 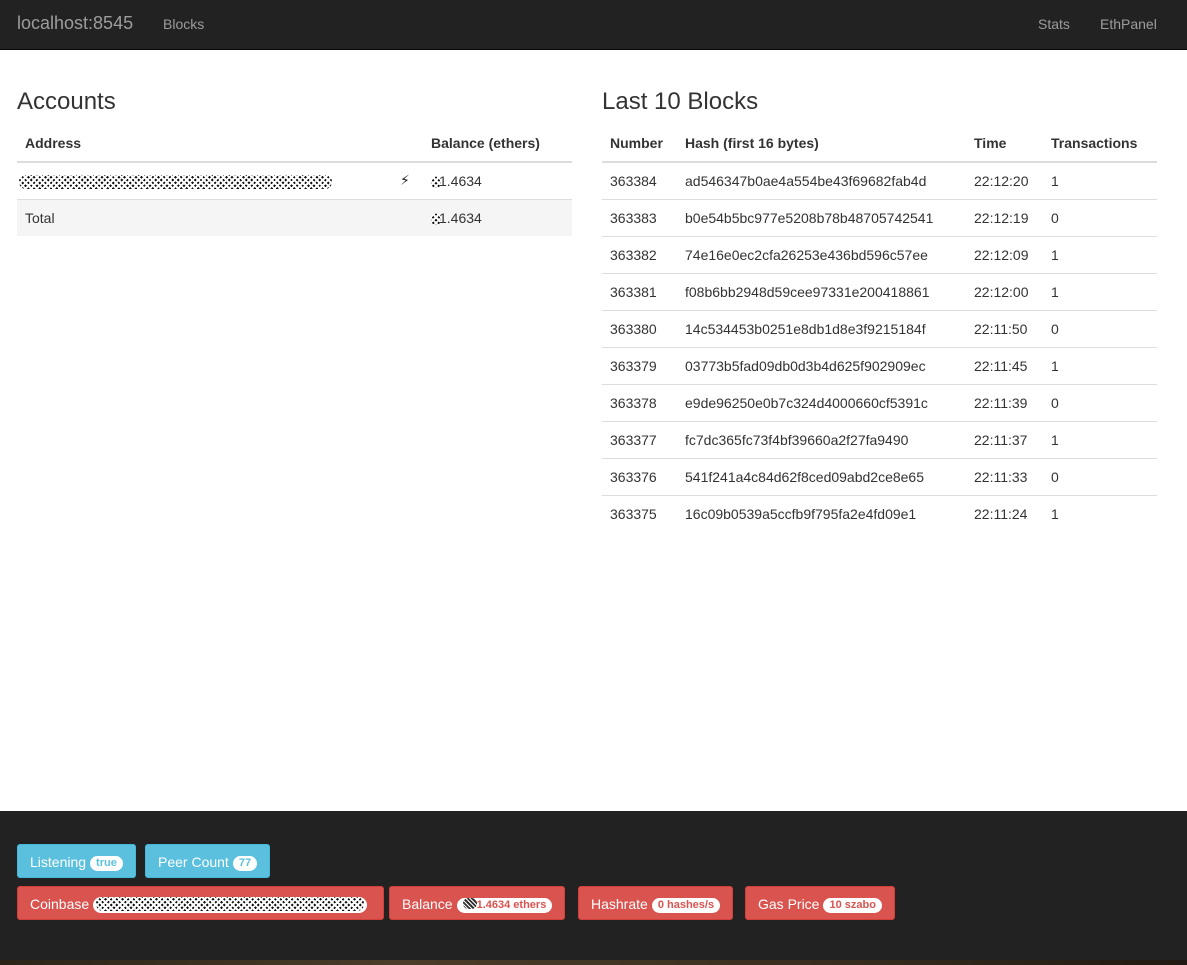 What do you see at coordinates (204, 217) in the screenshot?
I see `total-label: Total` at bounding box center [204, 217].